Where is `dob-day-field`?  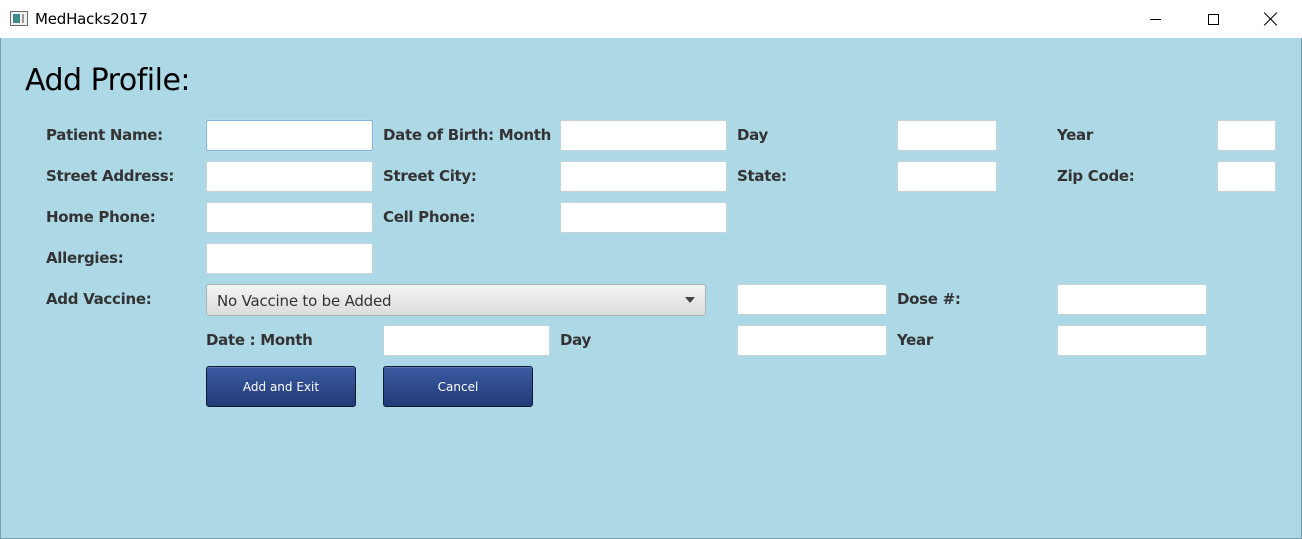
dob-day-field is located at coordinates (947, 135).